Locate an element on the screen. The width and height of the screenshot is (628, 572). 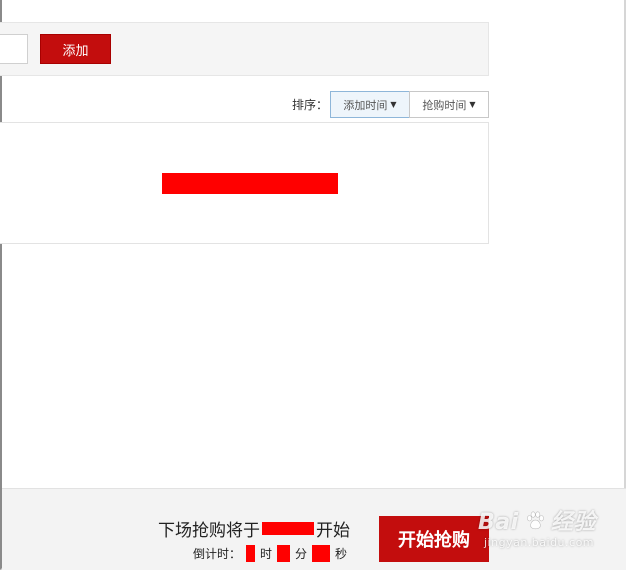
next-sale-notice: 下场抢购将于 开始 is located at coordinates (254, 528).